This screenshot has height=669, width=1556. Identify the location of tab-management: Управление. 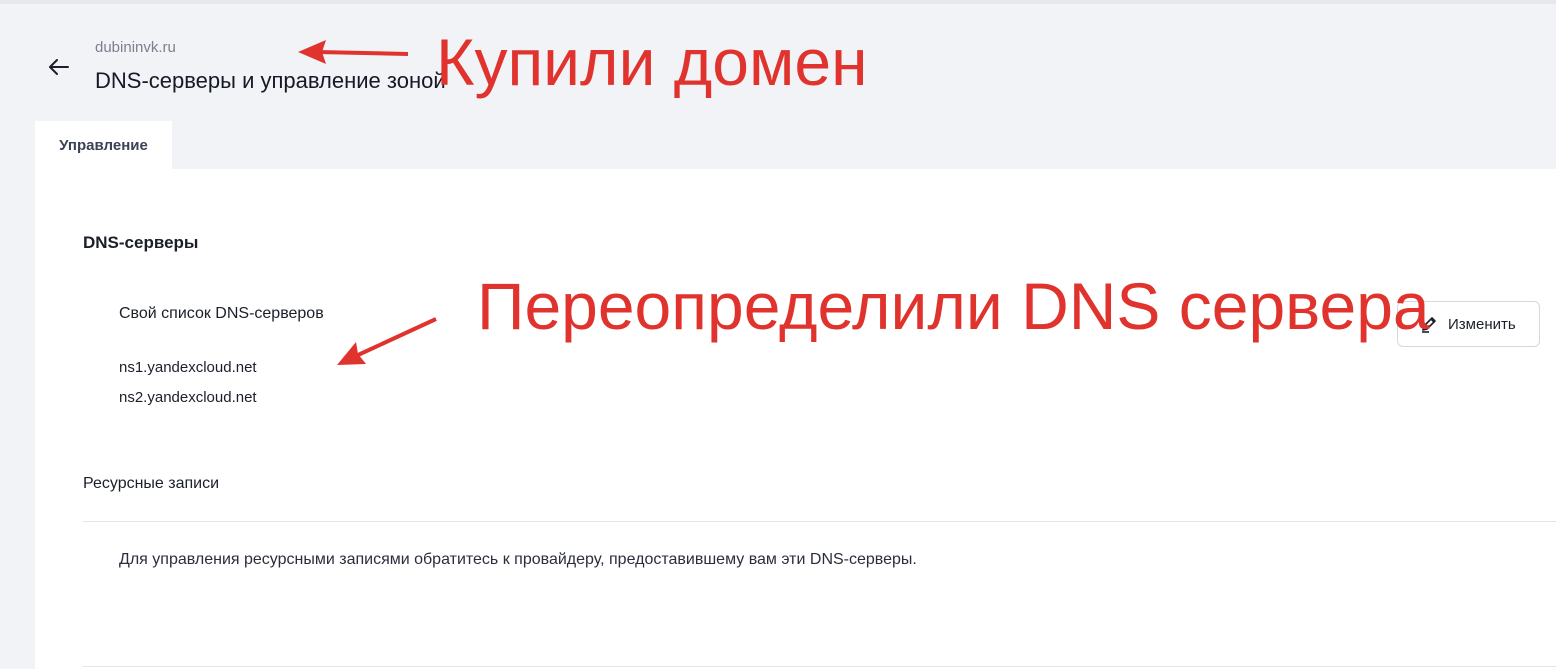
(103, 145).